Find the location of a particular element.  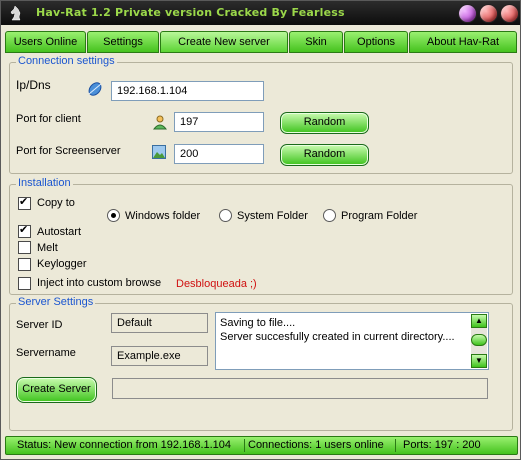

status-users: Connections: 1 users online is located at coordinates (316, 445).